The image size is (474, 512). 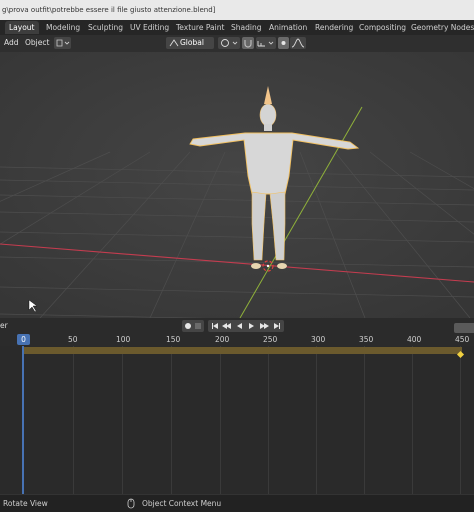 What do you see at coordinates (239, 326) in the screenshot?
I see `play-reverse-icon` at bounding box center [239, 326].